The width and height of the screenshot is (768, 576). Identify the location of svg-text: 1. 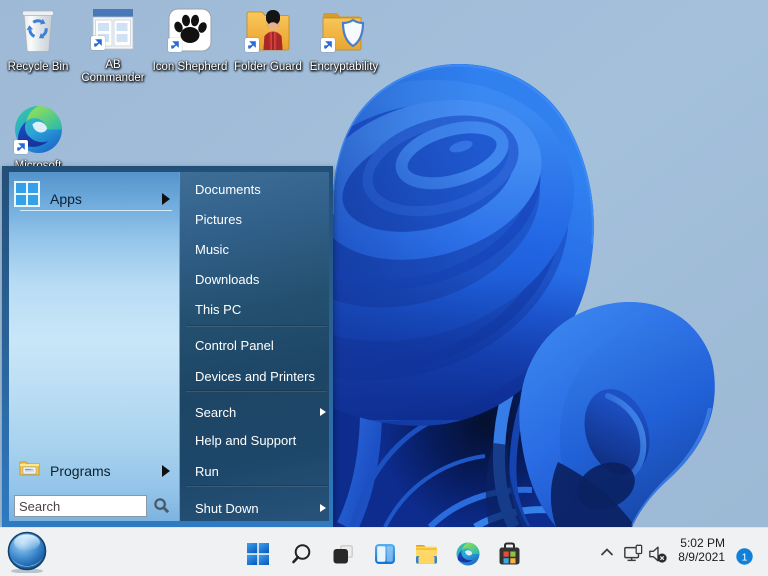
(745, 557).